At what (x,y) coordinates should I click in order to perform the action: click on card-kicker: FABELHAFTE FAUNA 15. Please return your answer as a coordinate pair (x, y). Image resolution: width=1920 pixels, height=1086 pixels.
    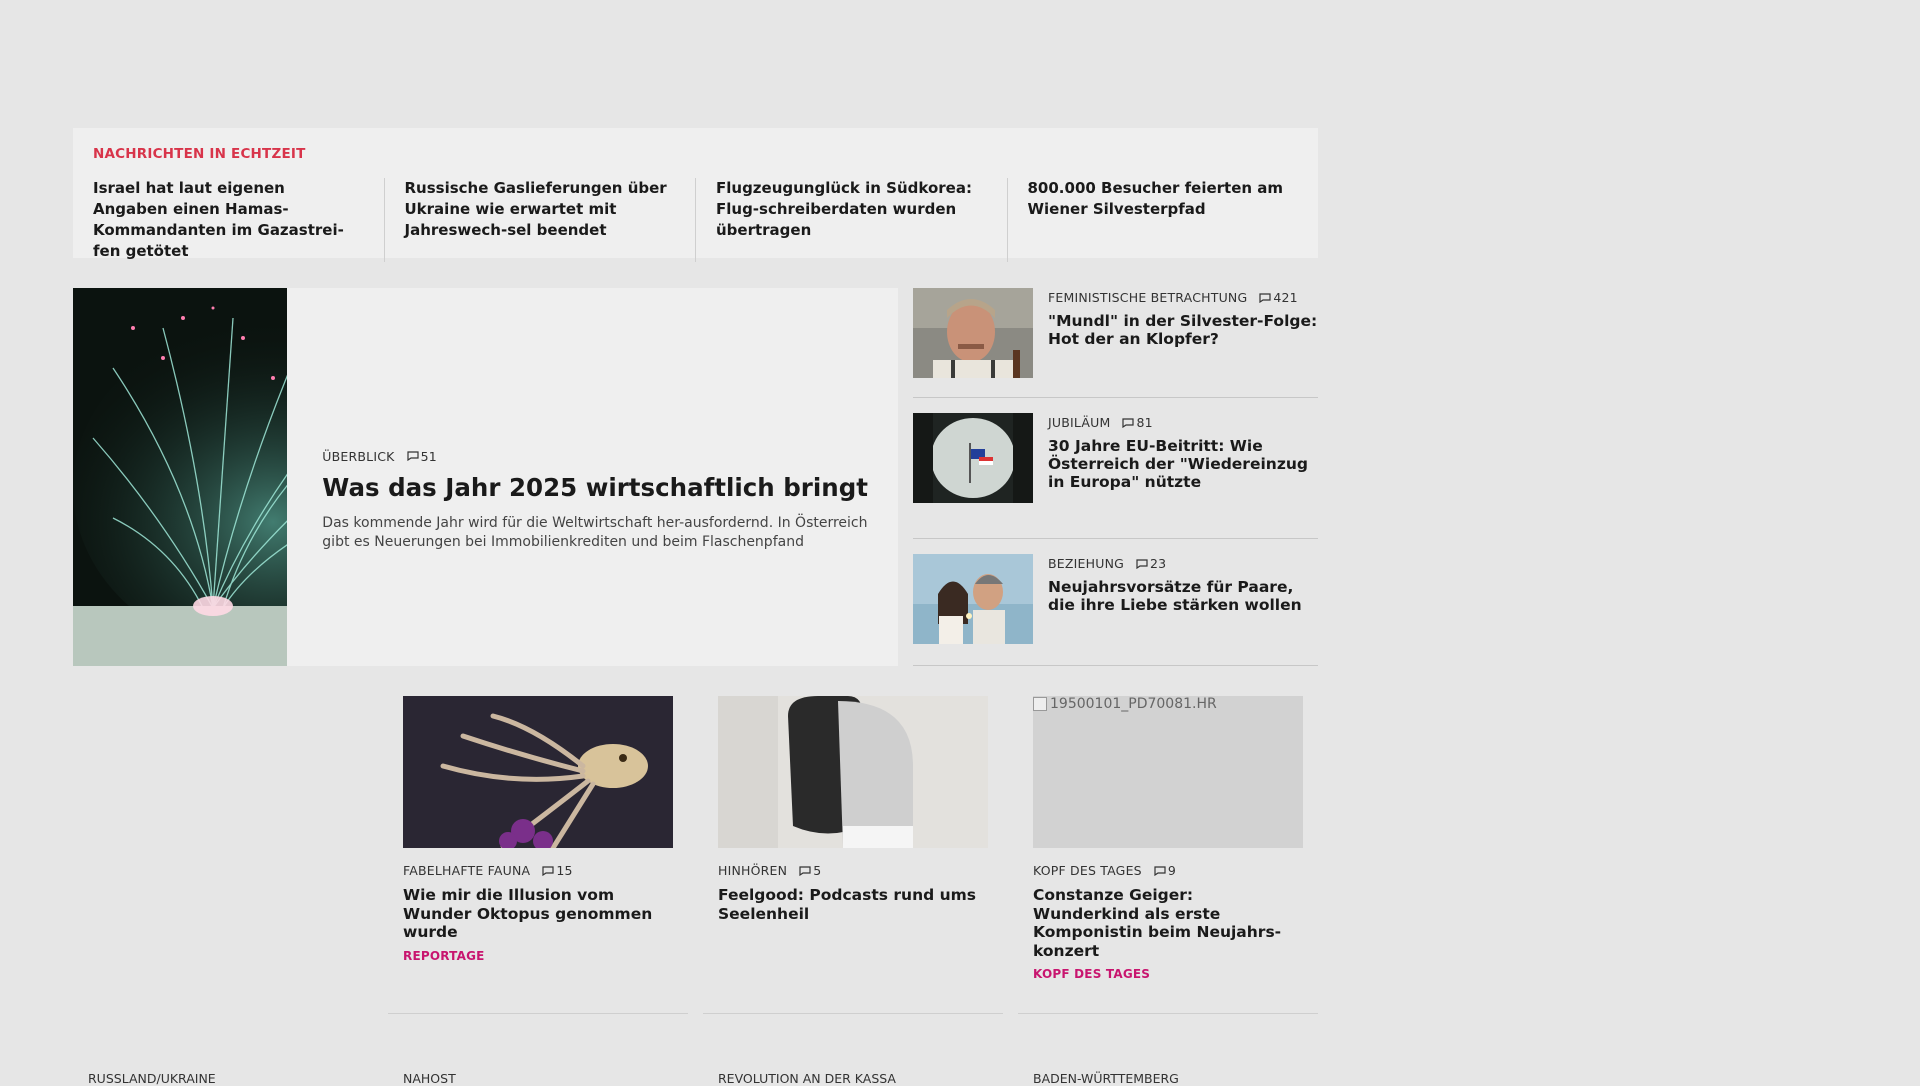
    Looking at the image, I should click on (538, 870).